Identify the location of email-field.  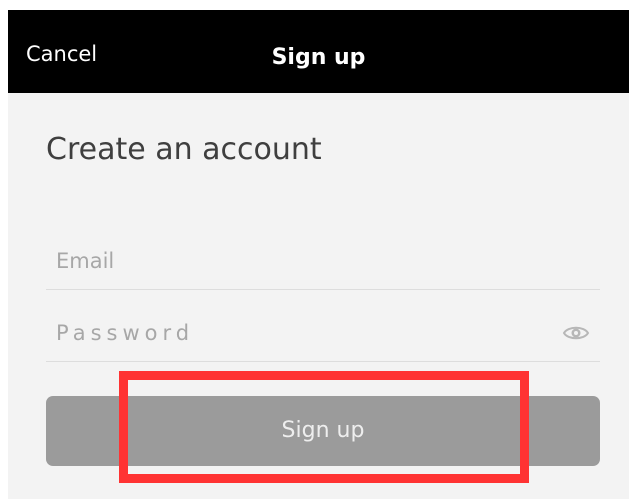
(323, 261).